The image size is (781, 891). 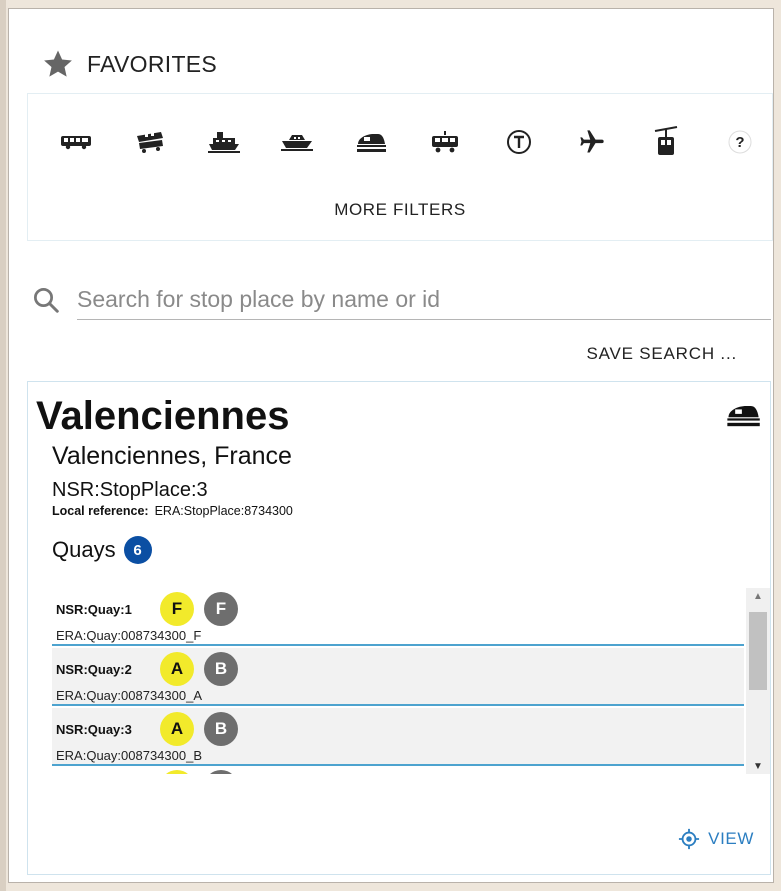 I want to click on favorites-label: FAVORITES, so click(x=152, y=63).